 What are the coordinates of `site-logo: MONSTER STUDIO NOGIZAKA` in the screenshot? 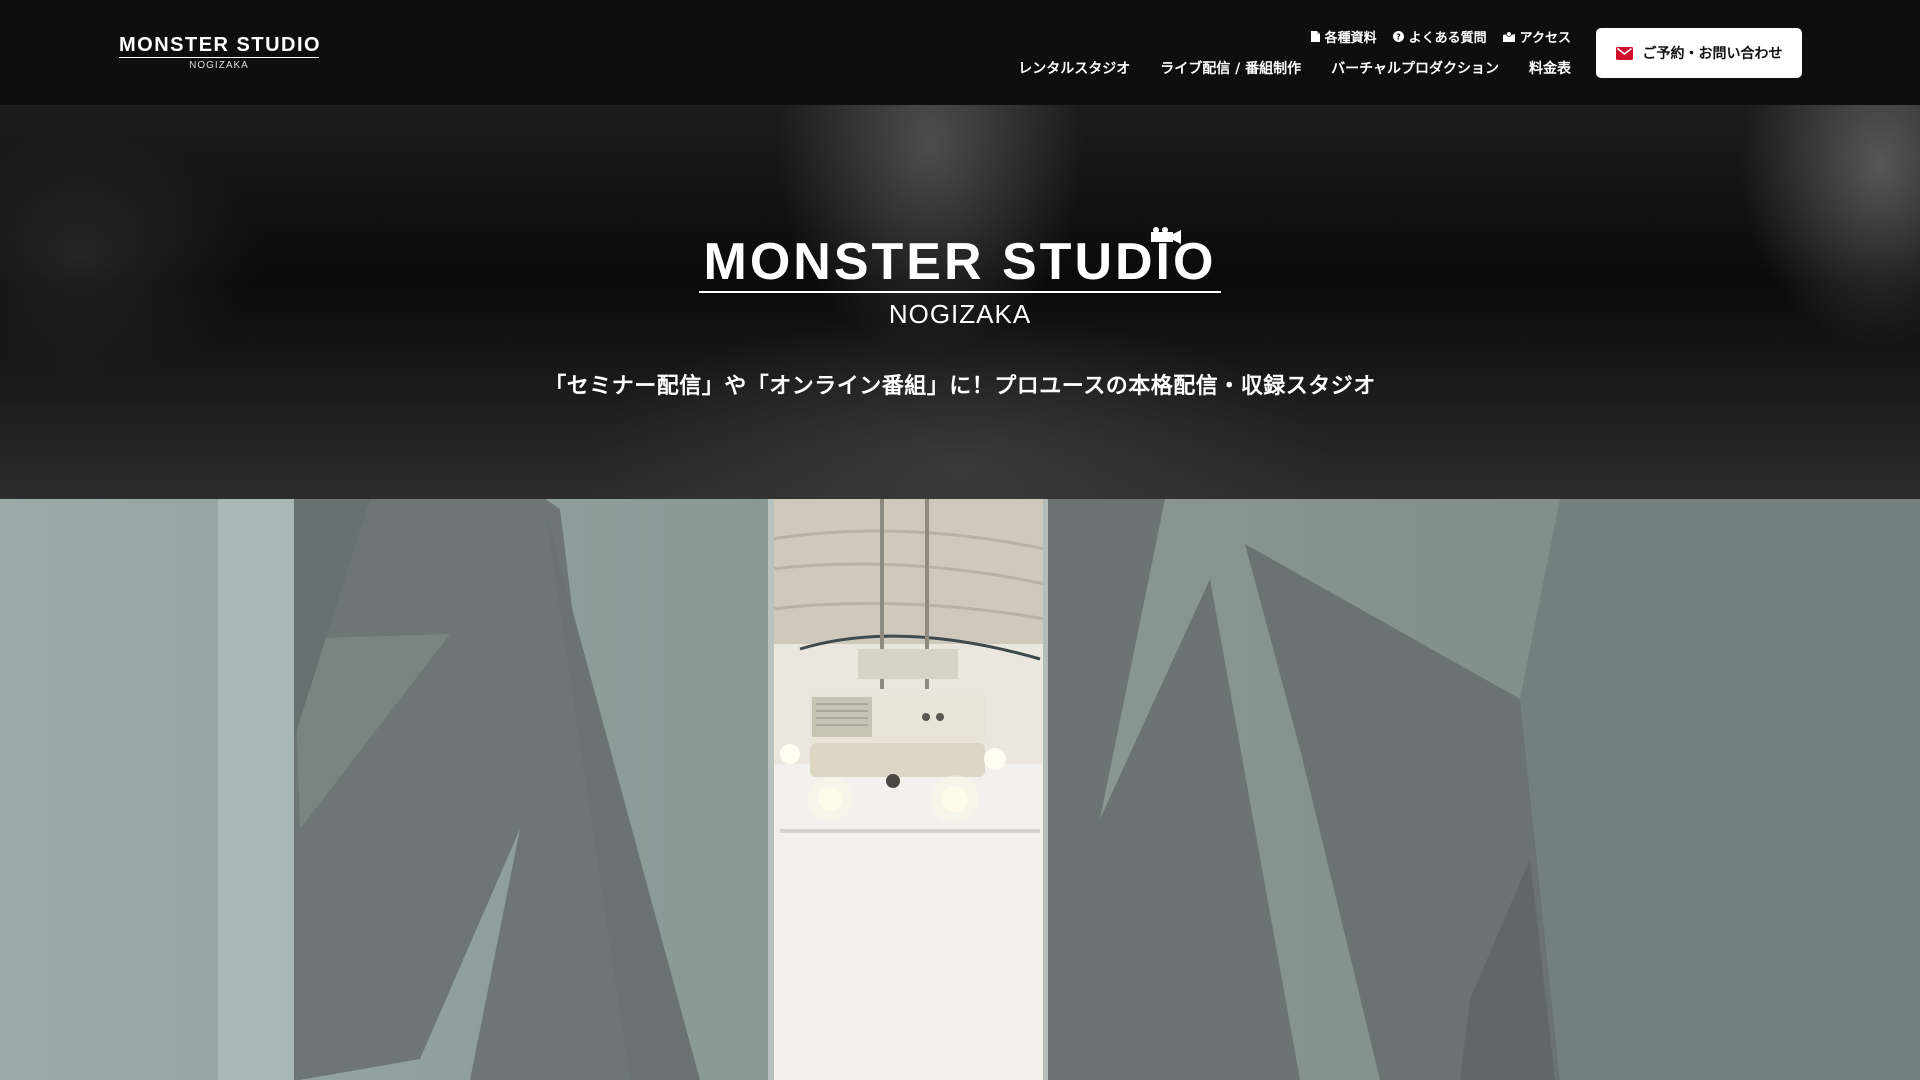 It's located at (220, 52).